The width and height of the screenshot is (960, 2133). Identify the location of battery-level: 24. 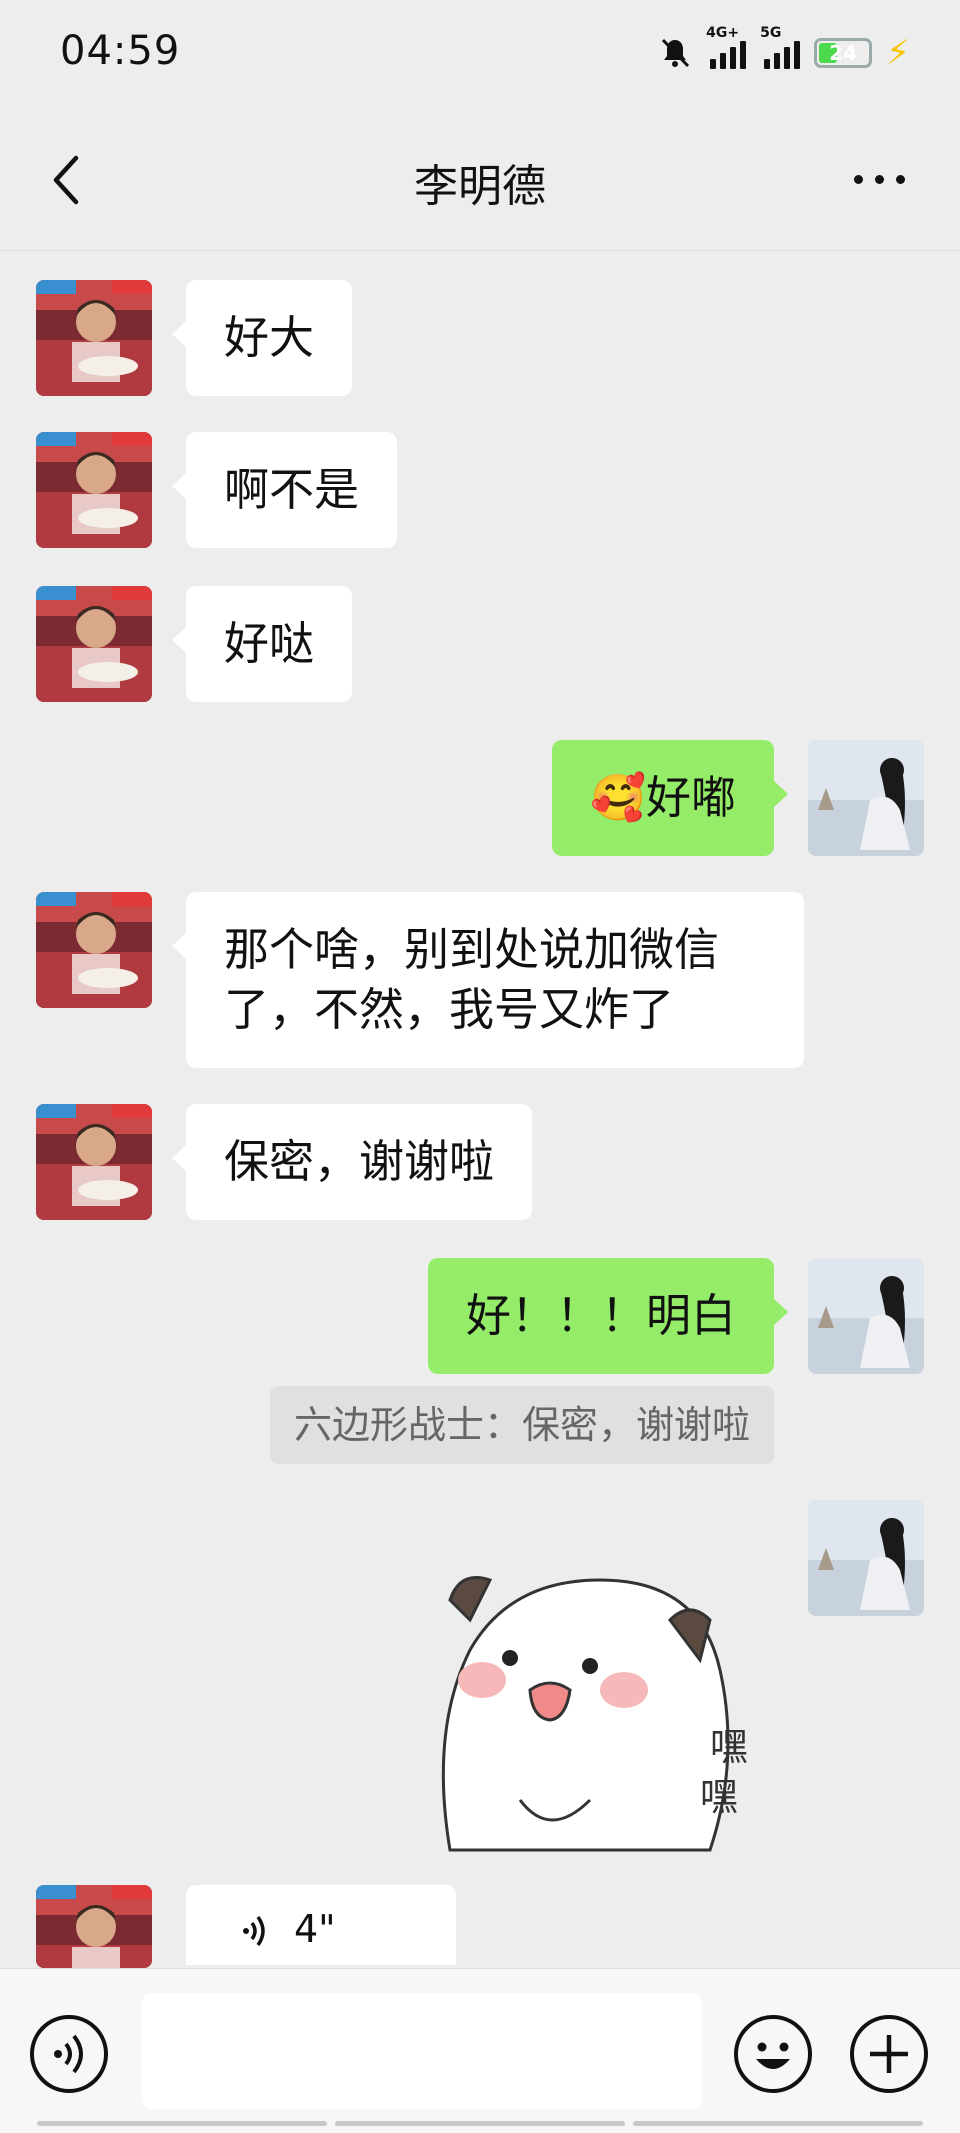
(843, 53).